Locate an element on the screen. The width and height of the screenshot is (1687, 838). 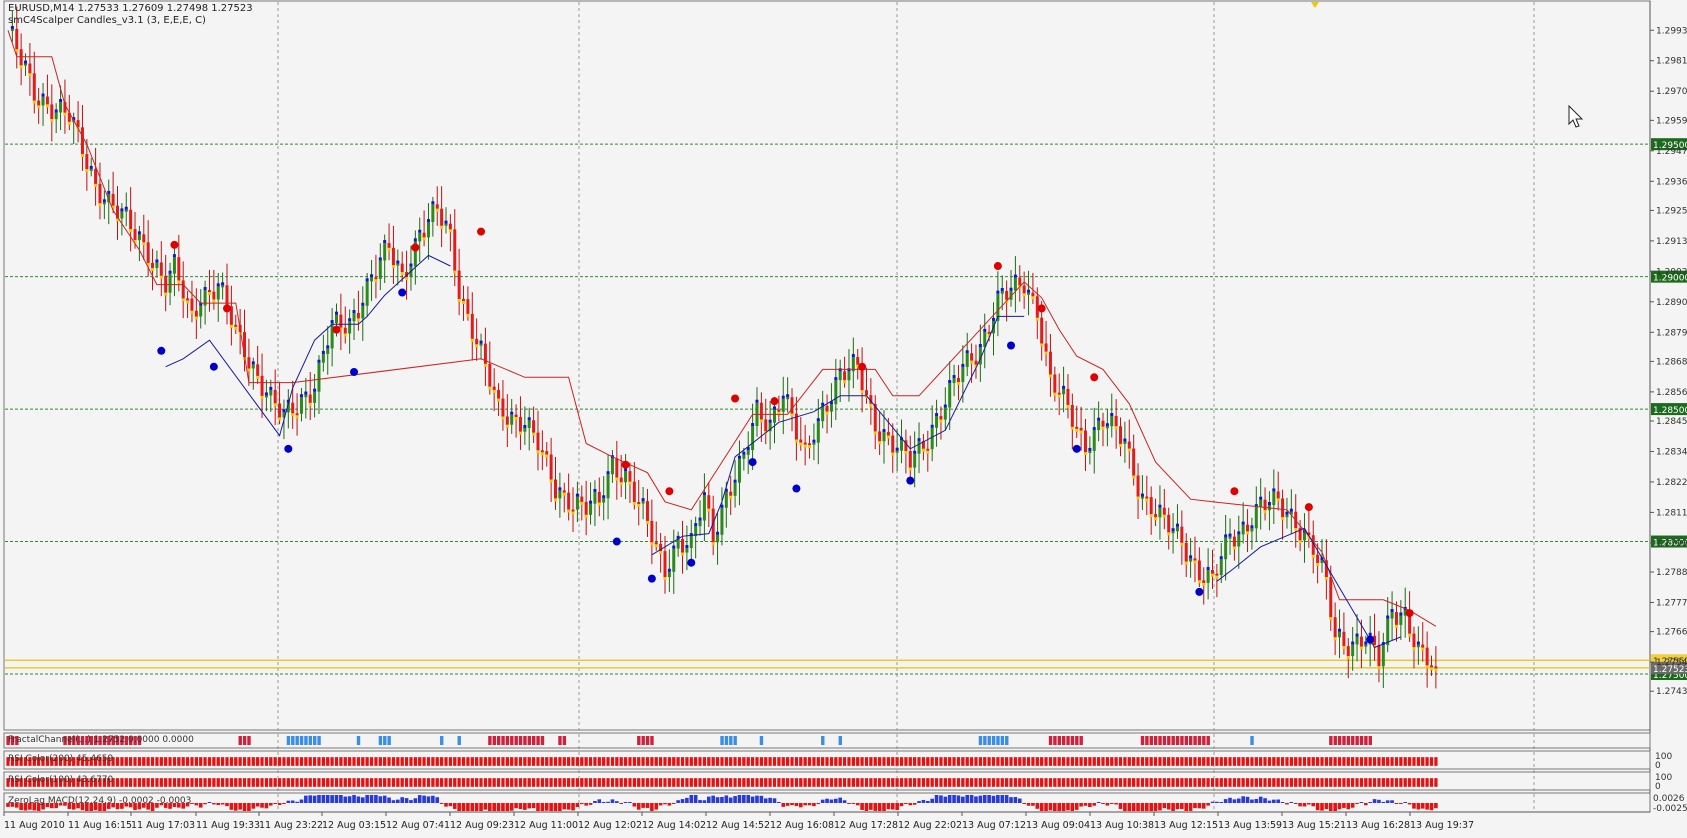
time-tick-label: 12 Aug 16:08 is located at coordinates (802, 825).